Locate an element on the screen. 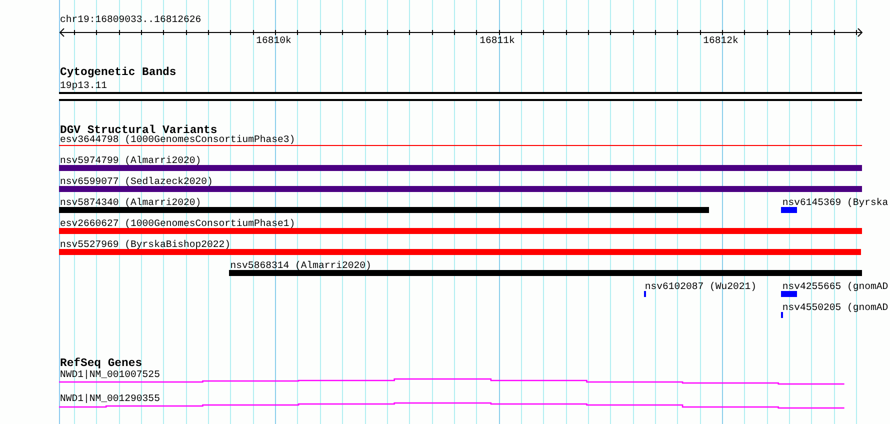 The image size is (890, 424). variant-label: nsv6102087 (Wu2021) is located at coordinates (700, 287).